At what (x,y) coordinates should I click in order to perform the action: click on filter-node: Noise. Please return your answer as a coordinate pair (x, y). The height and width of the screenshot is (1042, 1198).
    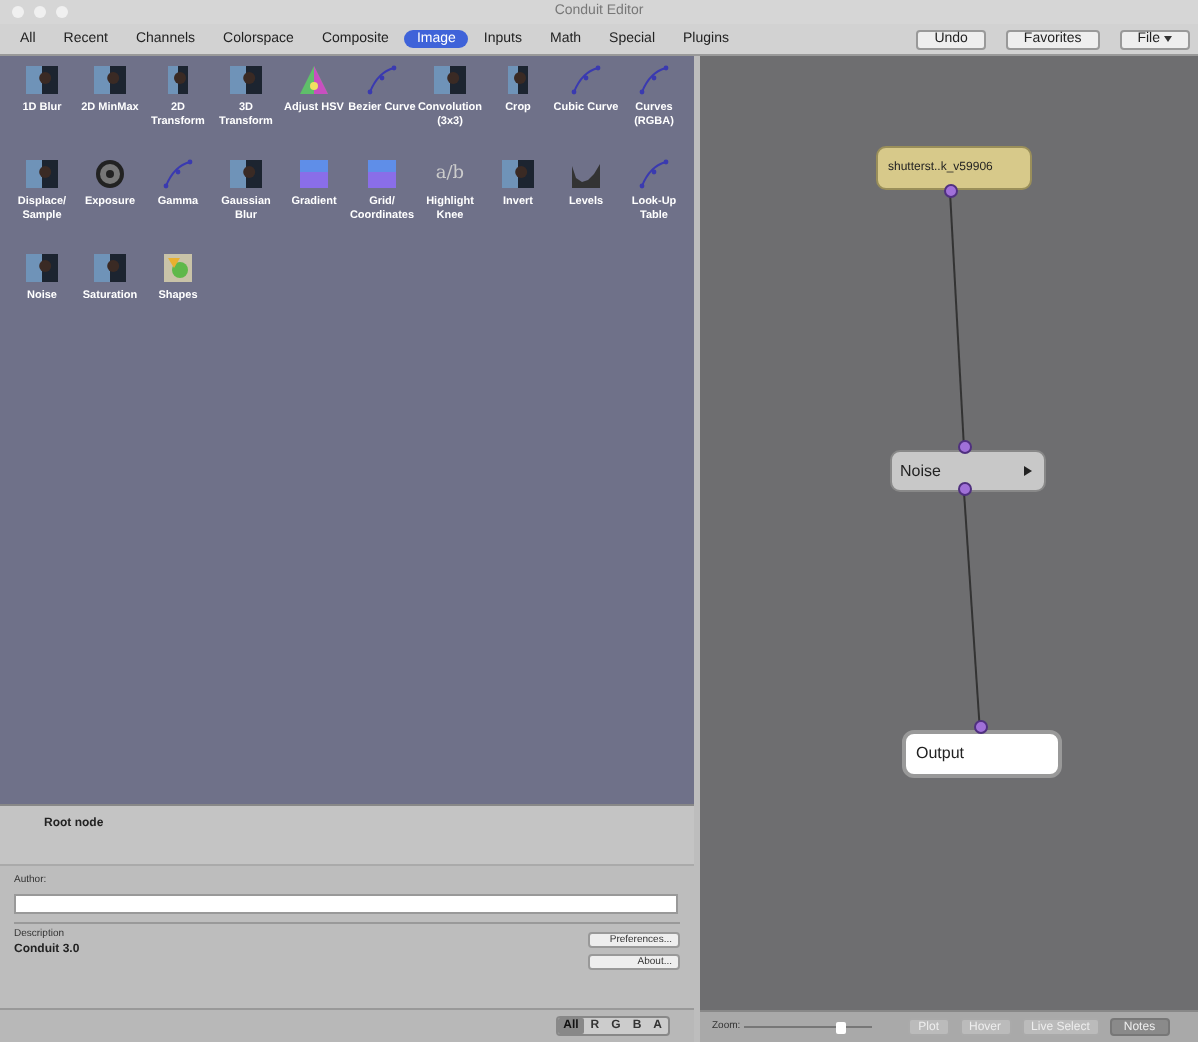
    Looking at the image, I should click on (968, 471).